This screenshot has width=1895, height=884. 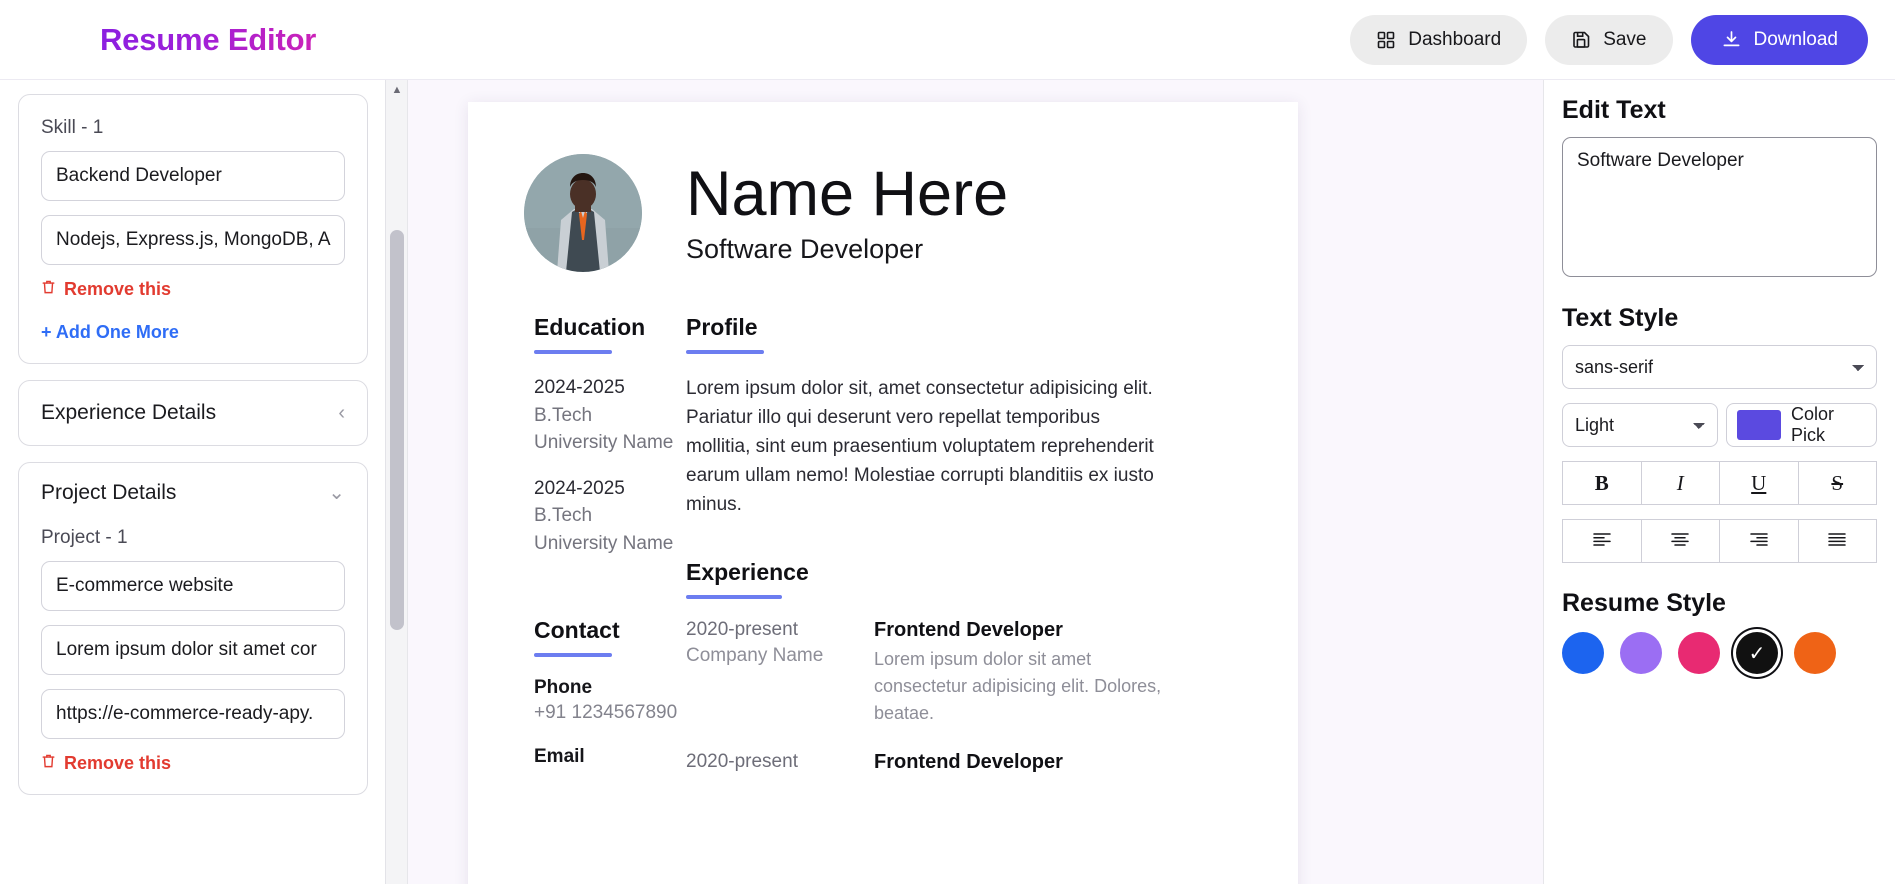 I want to click on align-justify-button, so click(x=1837, y=541).